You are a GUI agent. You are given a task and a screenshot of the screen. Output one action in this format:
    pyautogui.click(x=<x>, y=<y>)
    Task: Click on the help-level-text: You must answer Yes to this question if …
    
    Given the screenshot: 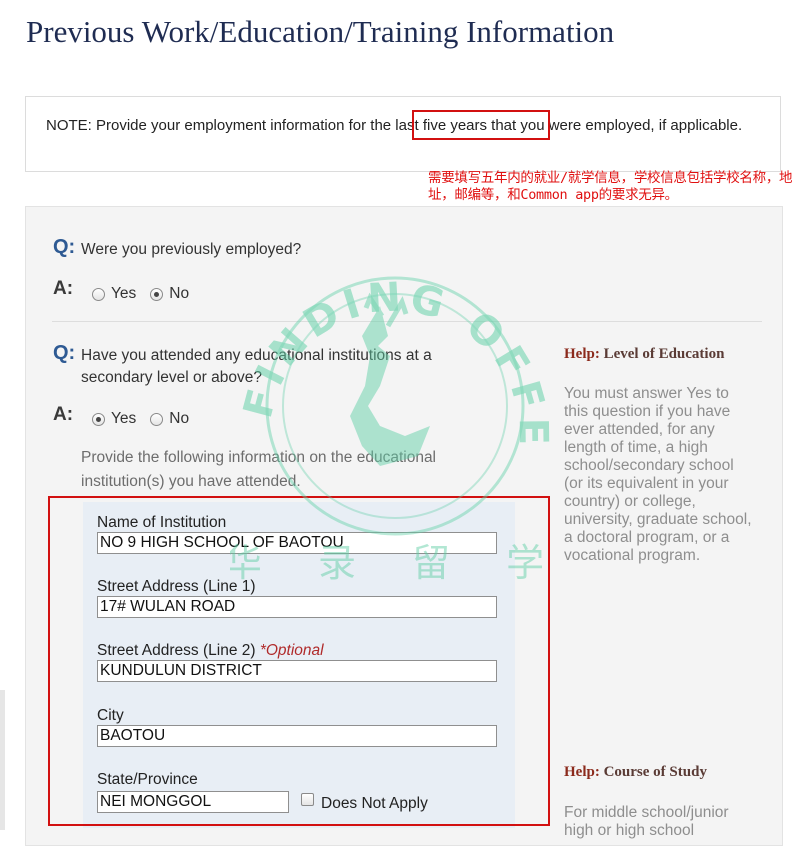 What is the action you would take?
    pyautogui.click(x=658, y=474)
    